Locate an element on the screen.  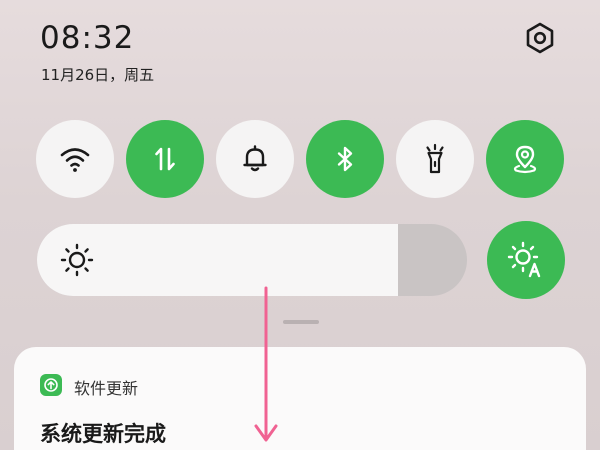
software-update-app-icon is located at coordinates (51, 385).